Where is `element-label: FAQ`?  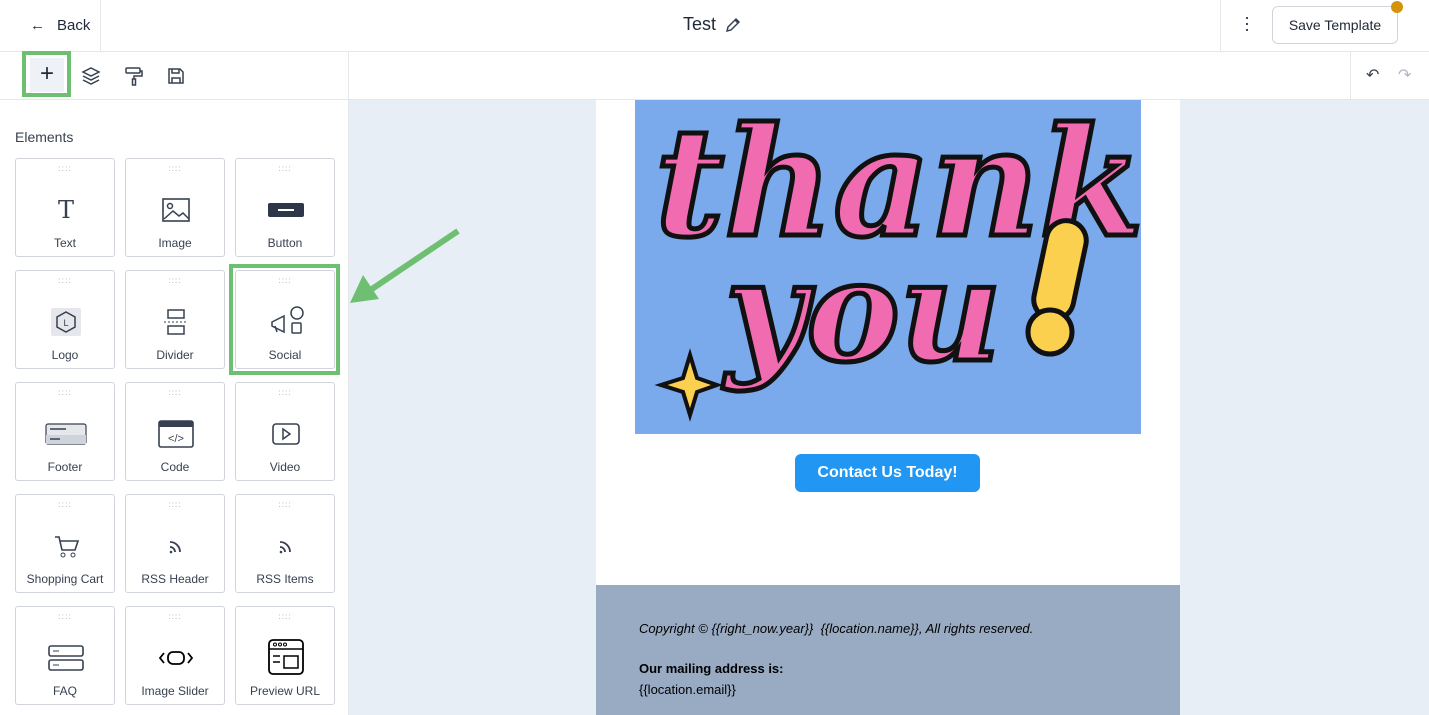
element-label: FAQ is located at coordinates (64, 691).